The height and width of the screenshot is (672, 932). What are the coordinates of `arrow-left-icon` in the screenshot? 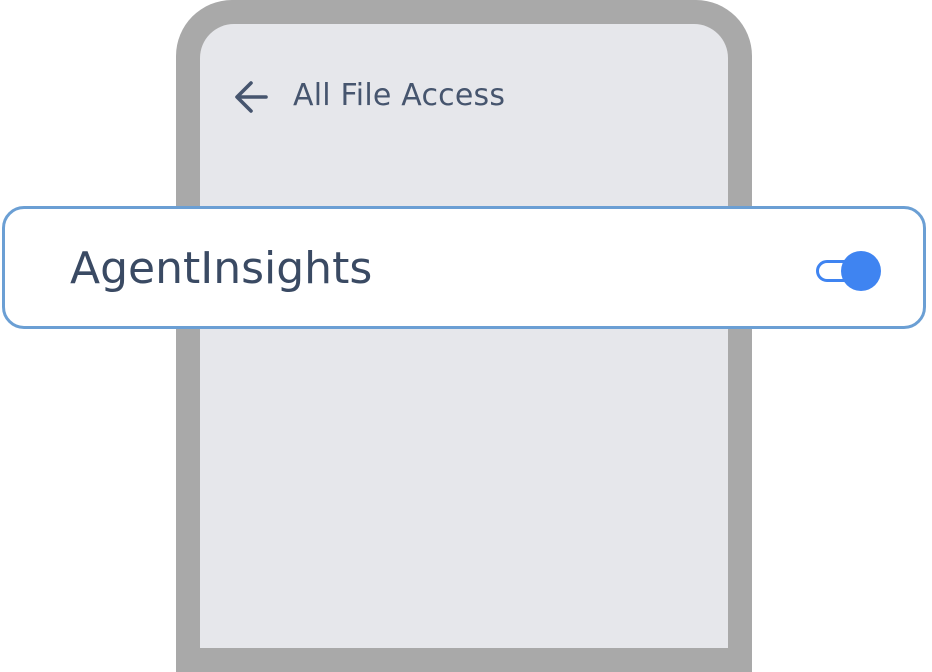 It's located at (251, 97).